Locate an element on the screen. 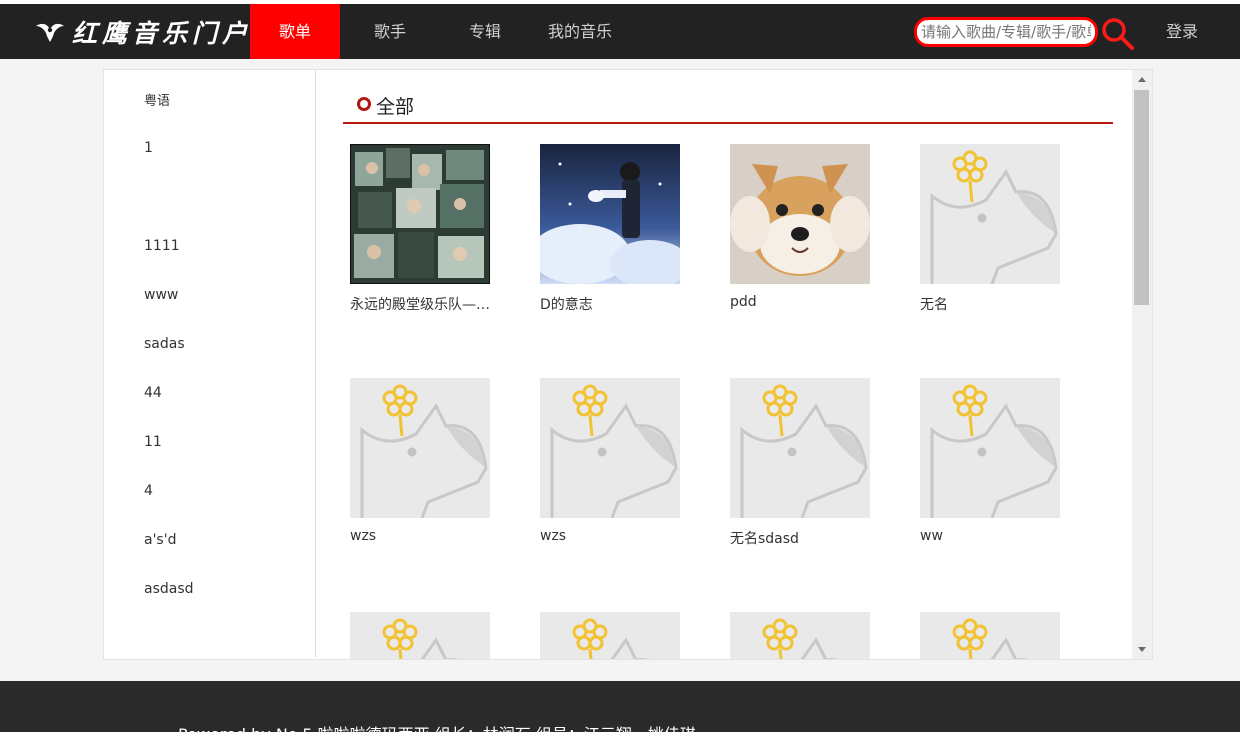  sidebar-item-cantonese: 粤语 is located at coordinates (157, 99).